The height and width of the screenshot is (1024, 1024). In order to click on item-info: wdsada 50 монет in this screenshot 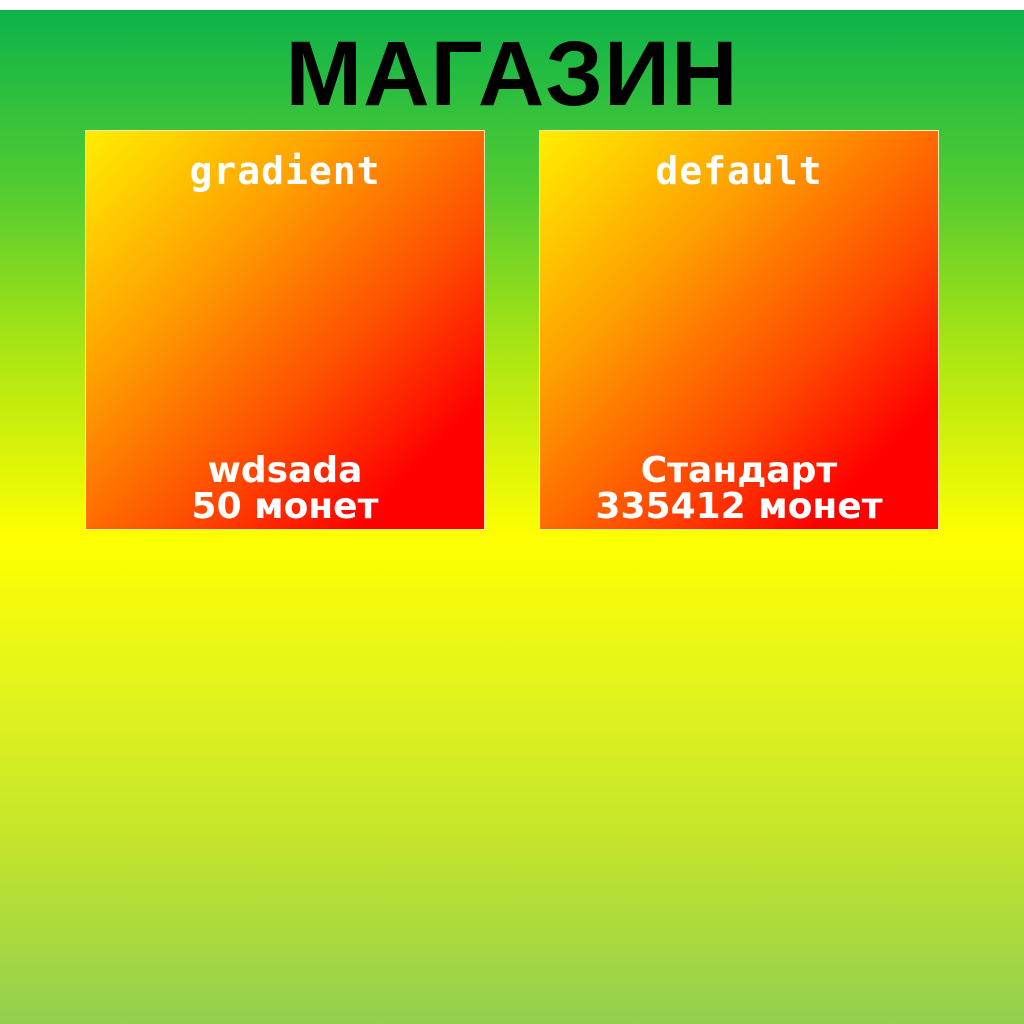, I will do `click(285, 489)`.